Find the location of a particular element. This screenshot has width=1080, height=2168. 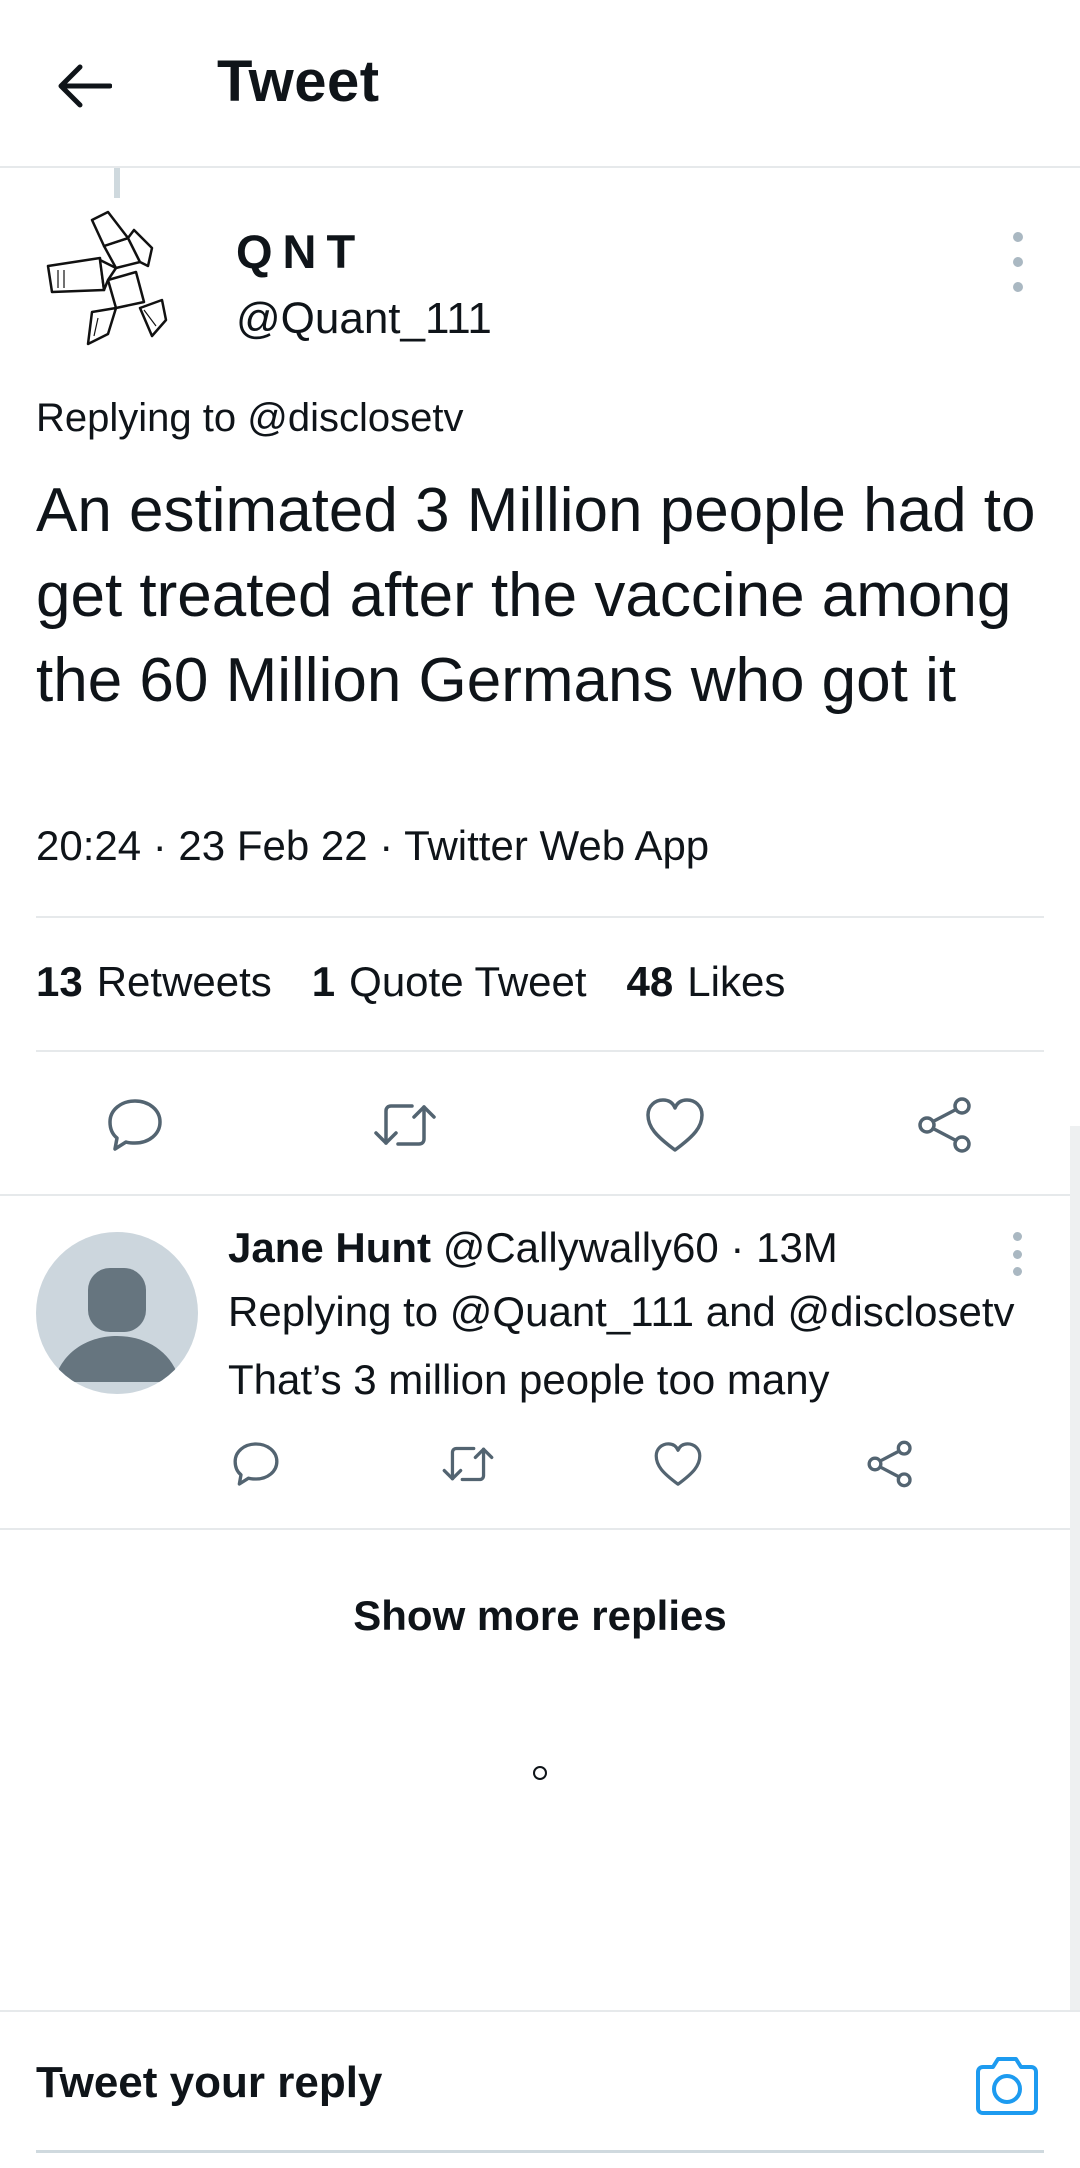

share-button is located at coordinates (945, 1125).